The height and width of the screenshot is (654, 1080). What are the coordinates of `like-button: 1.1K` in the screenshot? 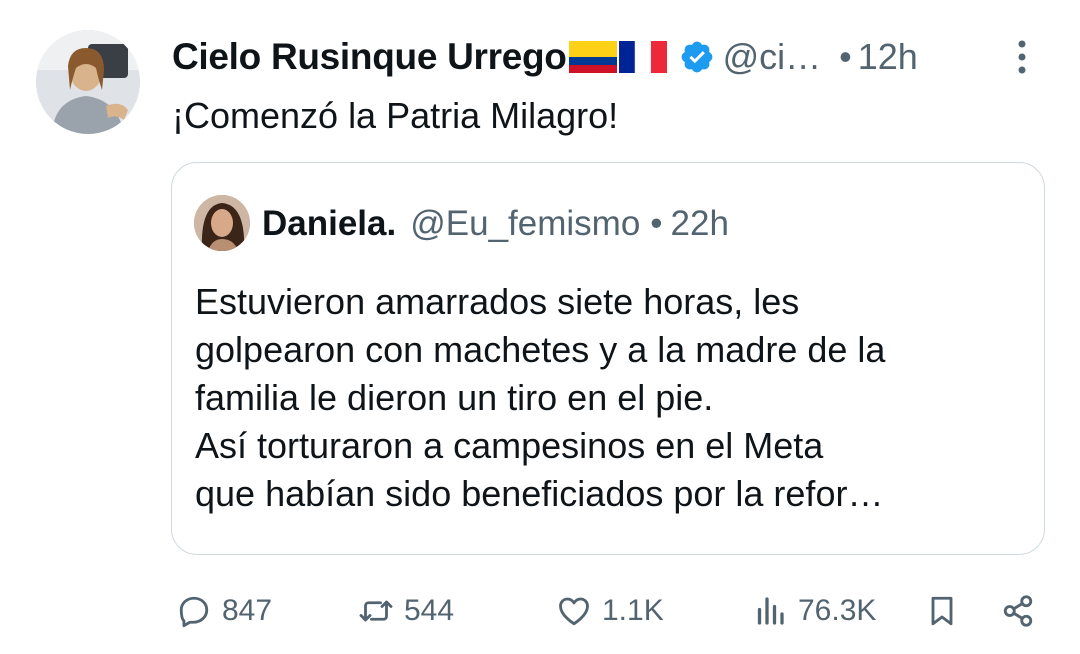 It's located at (610, 611).